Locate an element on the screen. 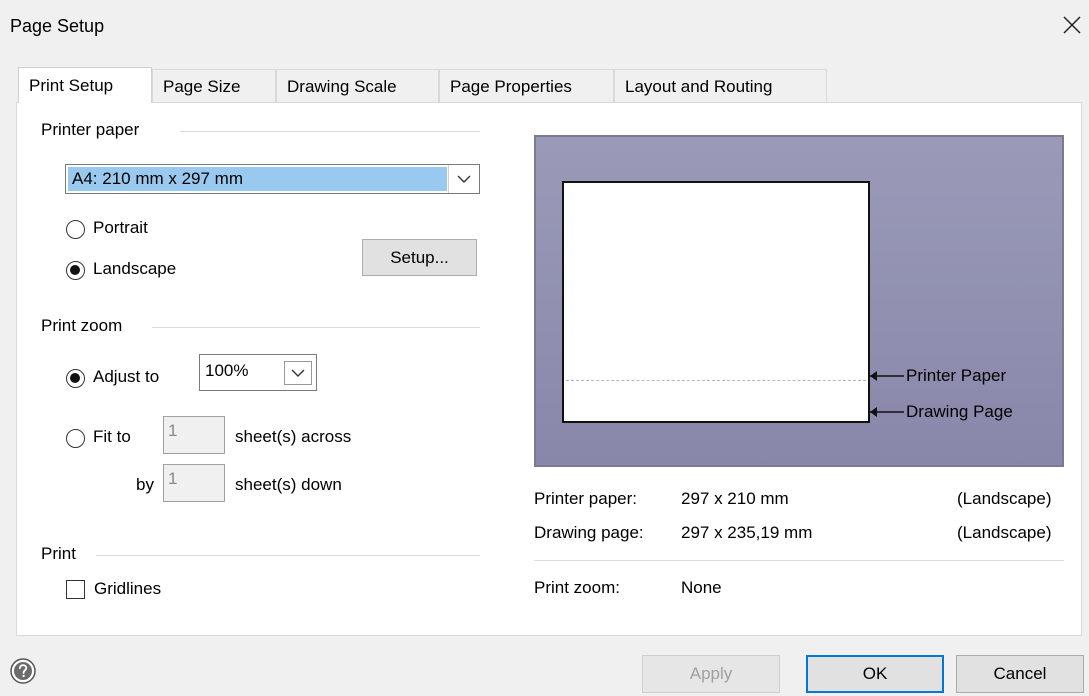 The image size is (1089, 696). help-icon is located at coordinates (23, 671).